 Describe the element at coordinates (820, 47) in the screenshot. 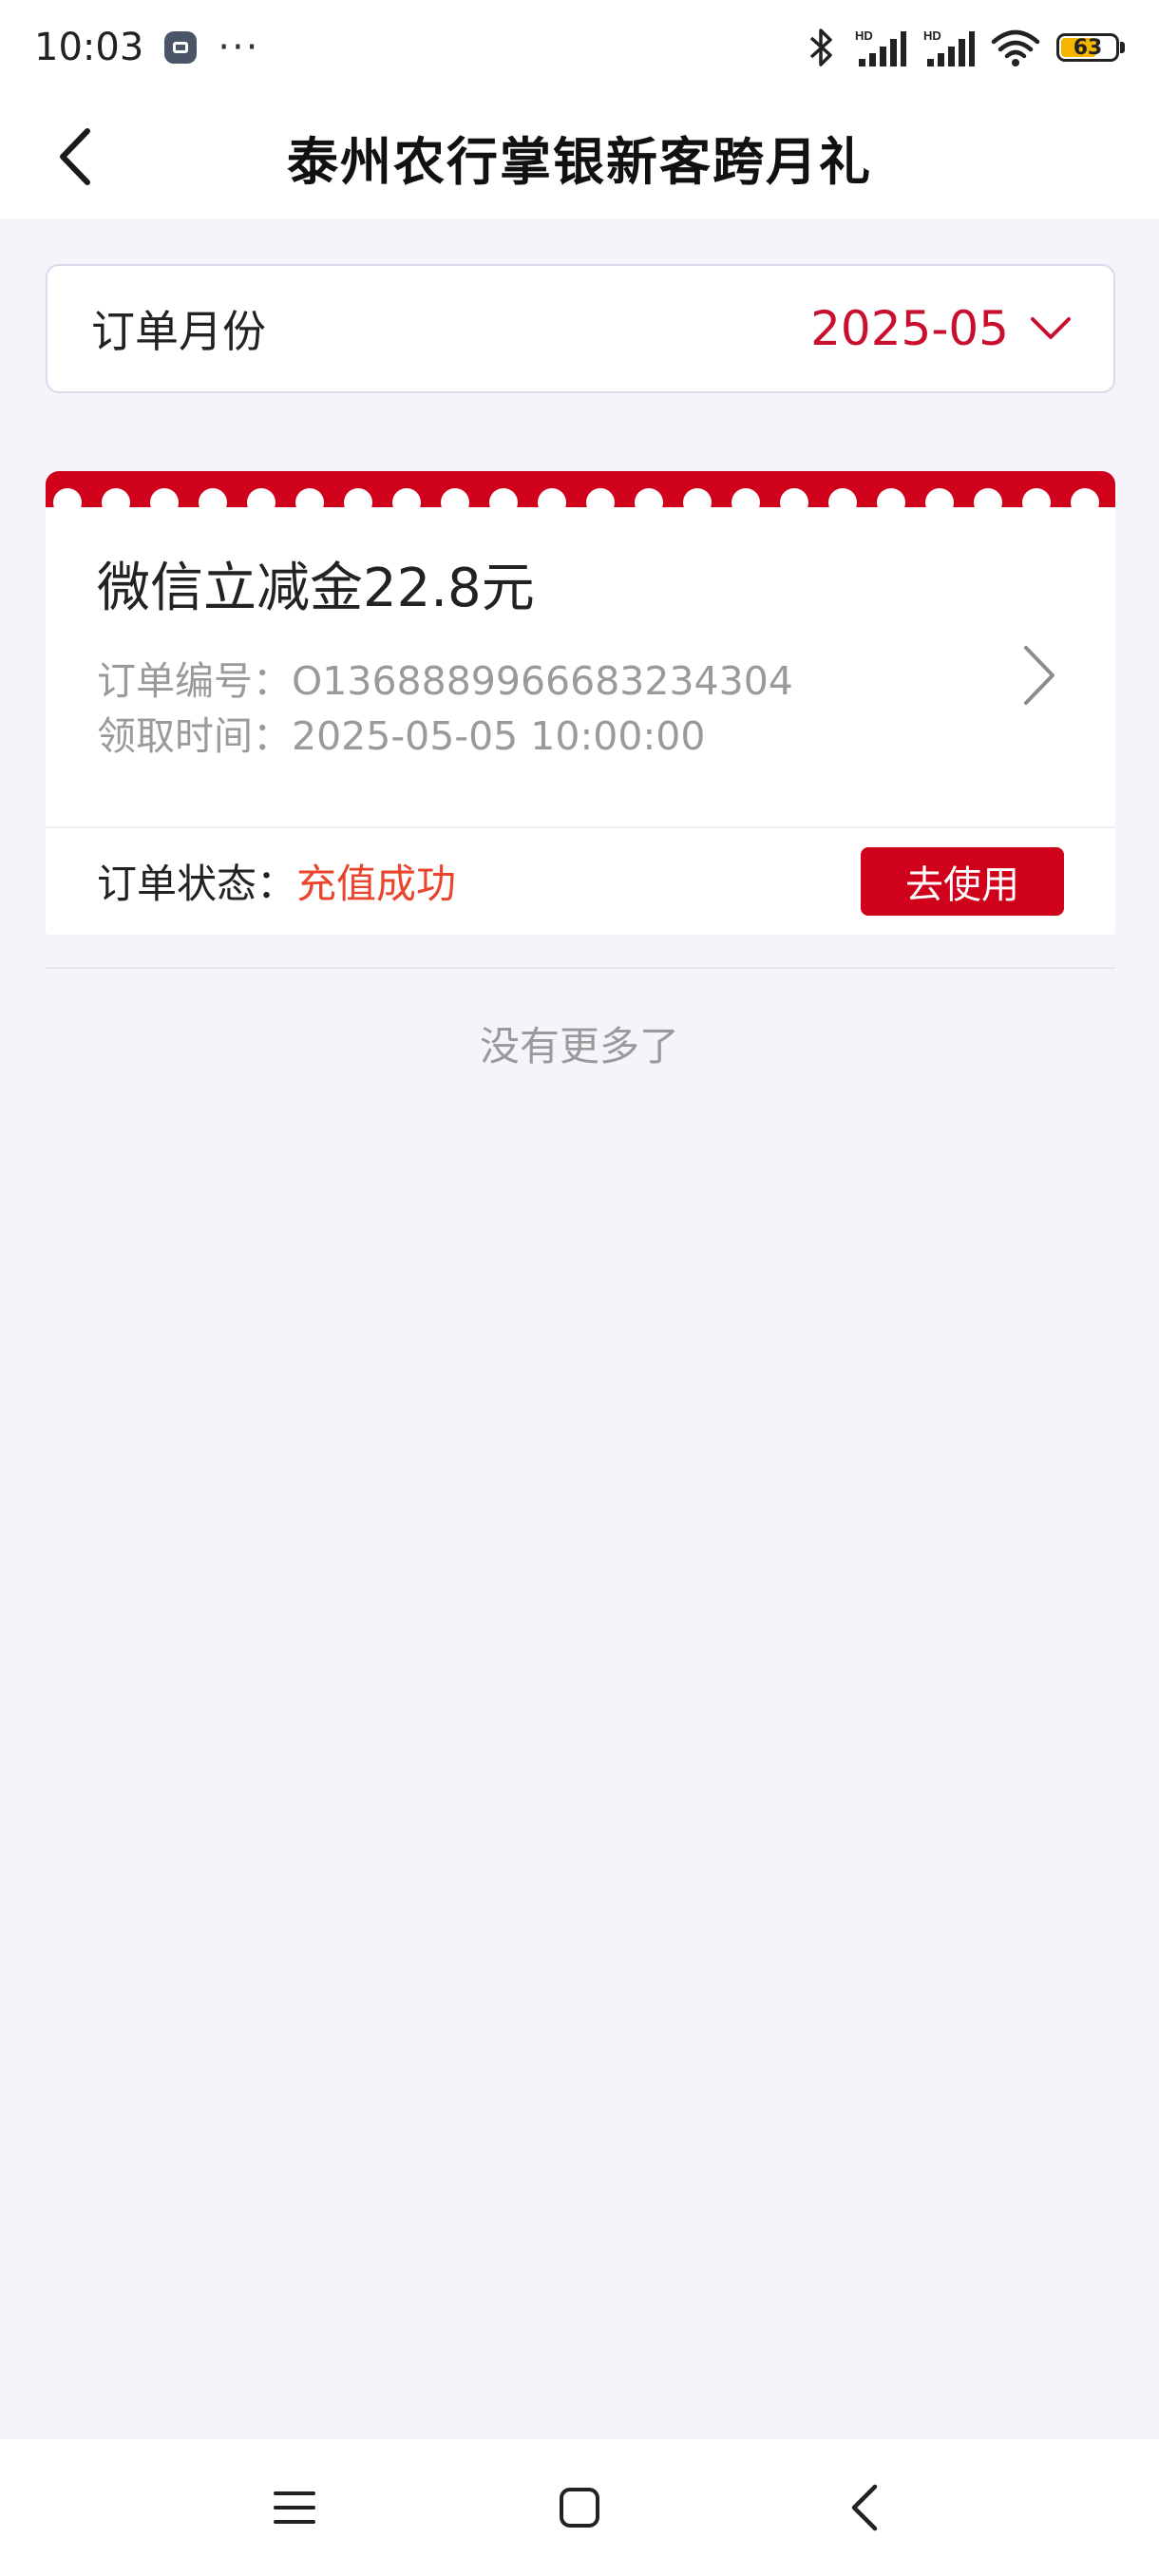

I see `bluetooth-icon` at that location.